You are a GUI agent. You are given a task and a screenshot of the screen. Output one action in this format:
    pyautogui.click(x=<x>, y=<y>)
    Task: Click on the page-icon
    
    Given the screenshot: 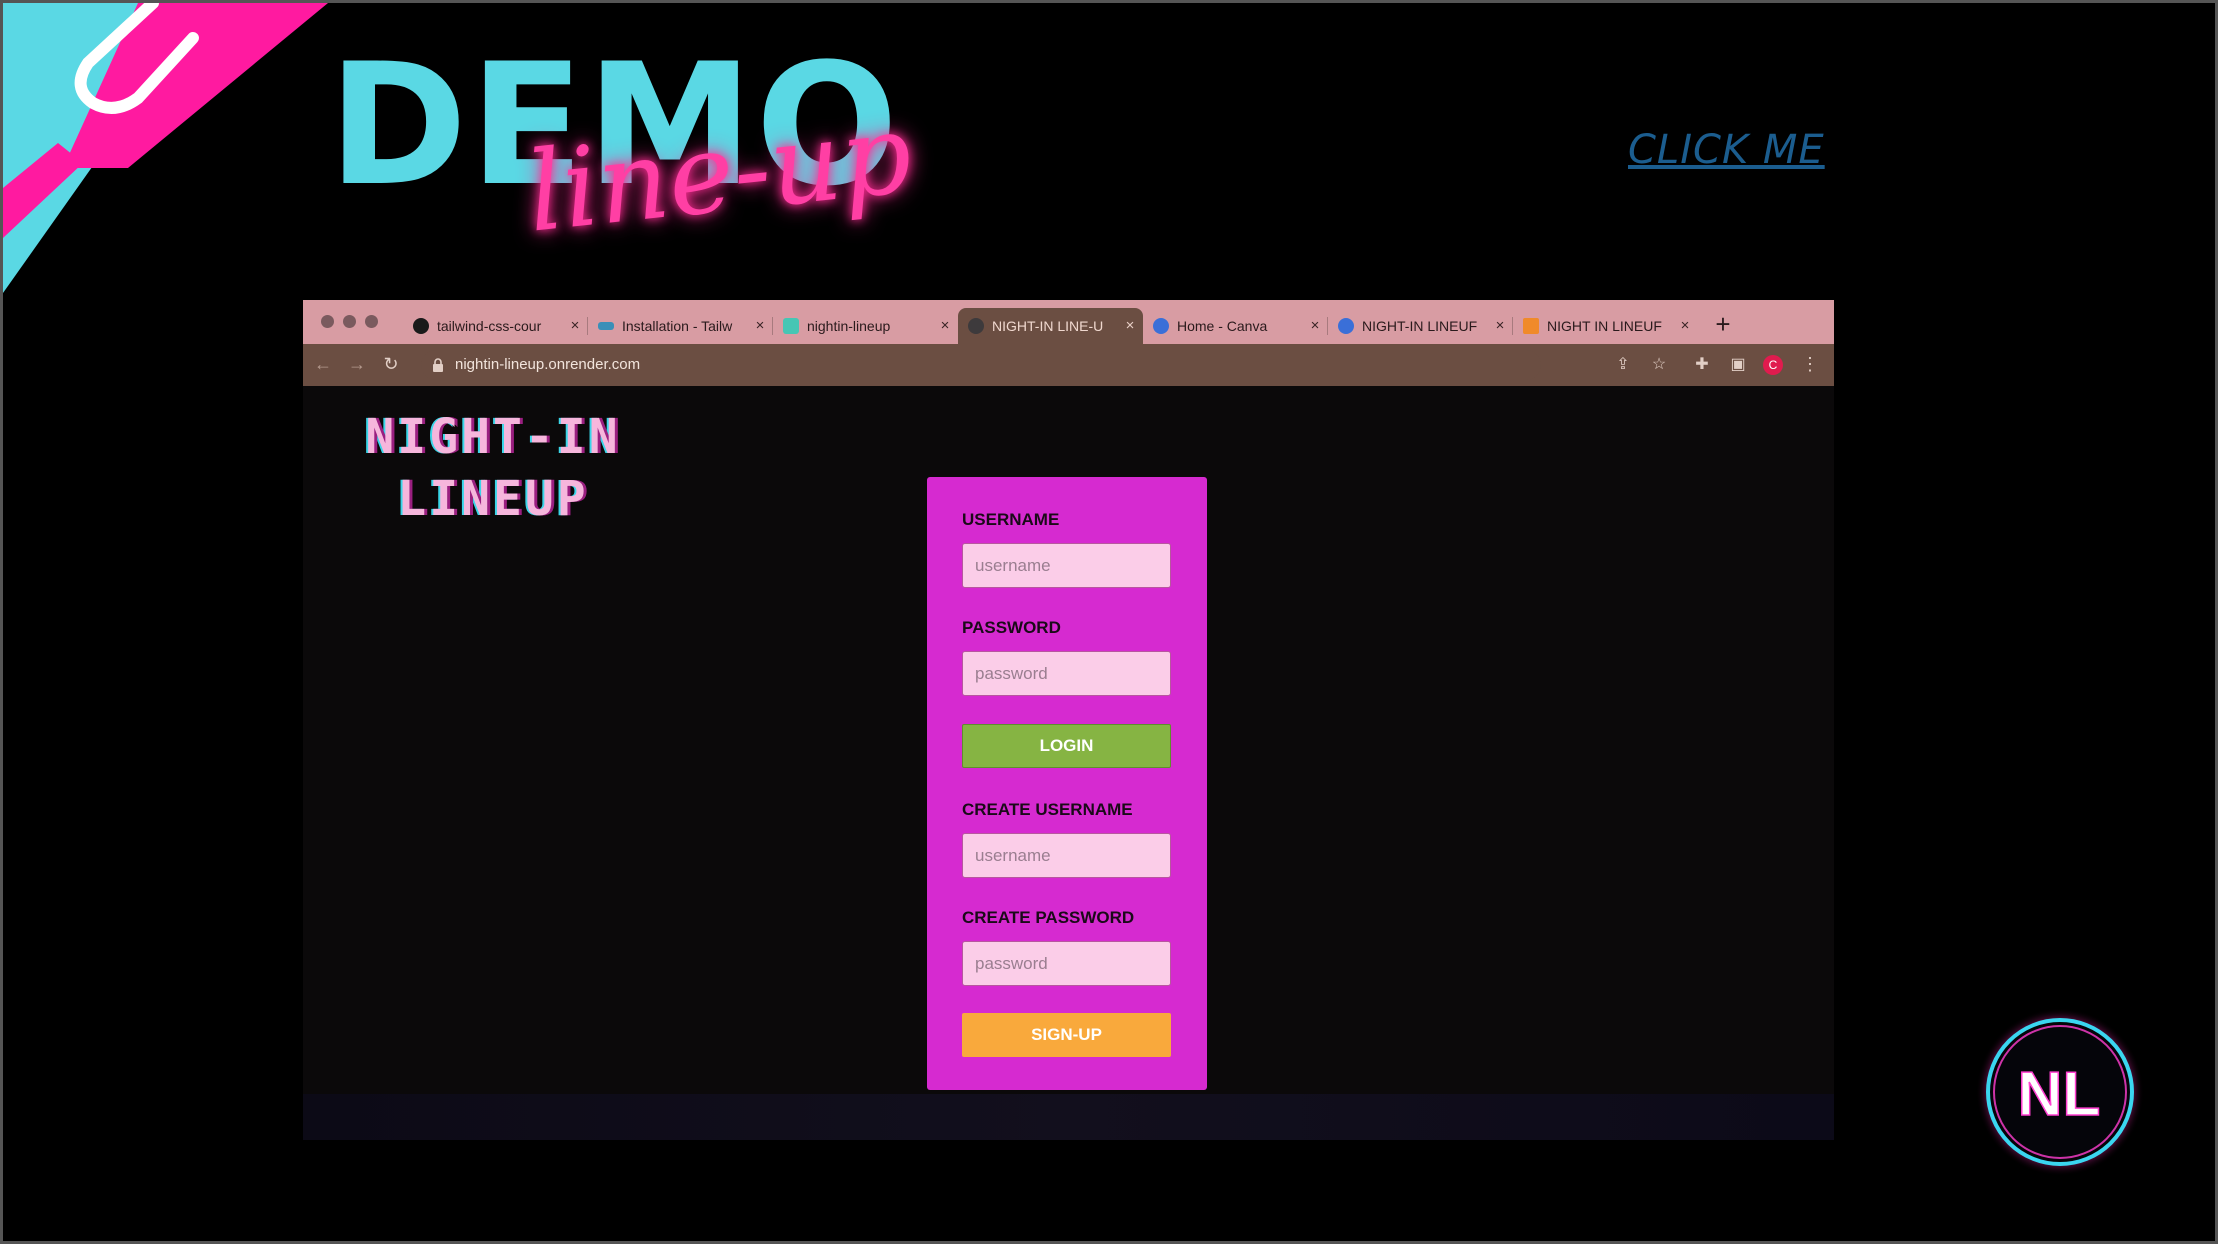 What is the action you would take?
    pyautogui.click(x=976, y=326)
    